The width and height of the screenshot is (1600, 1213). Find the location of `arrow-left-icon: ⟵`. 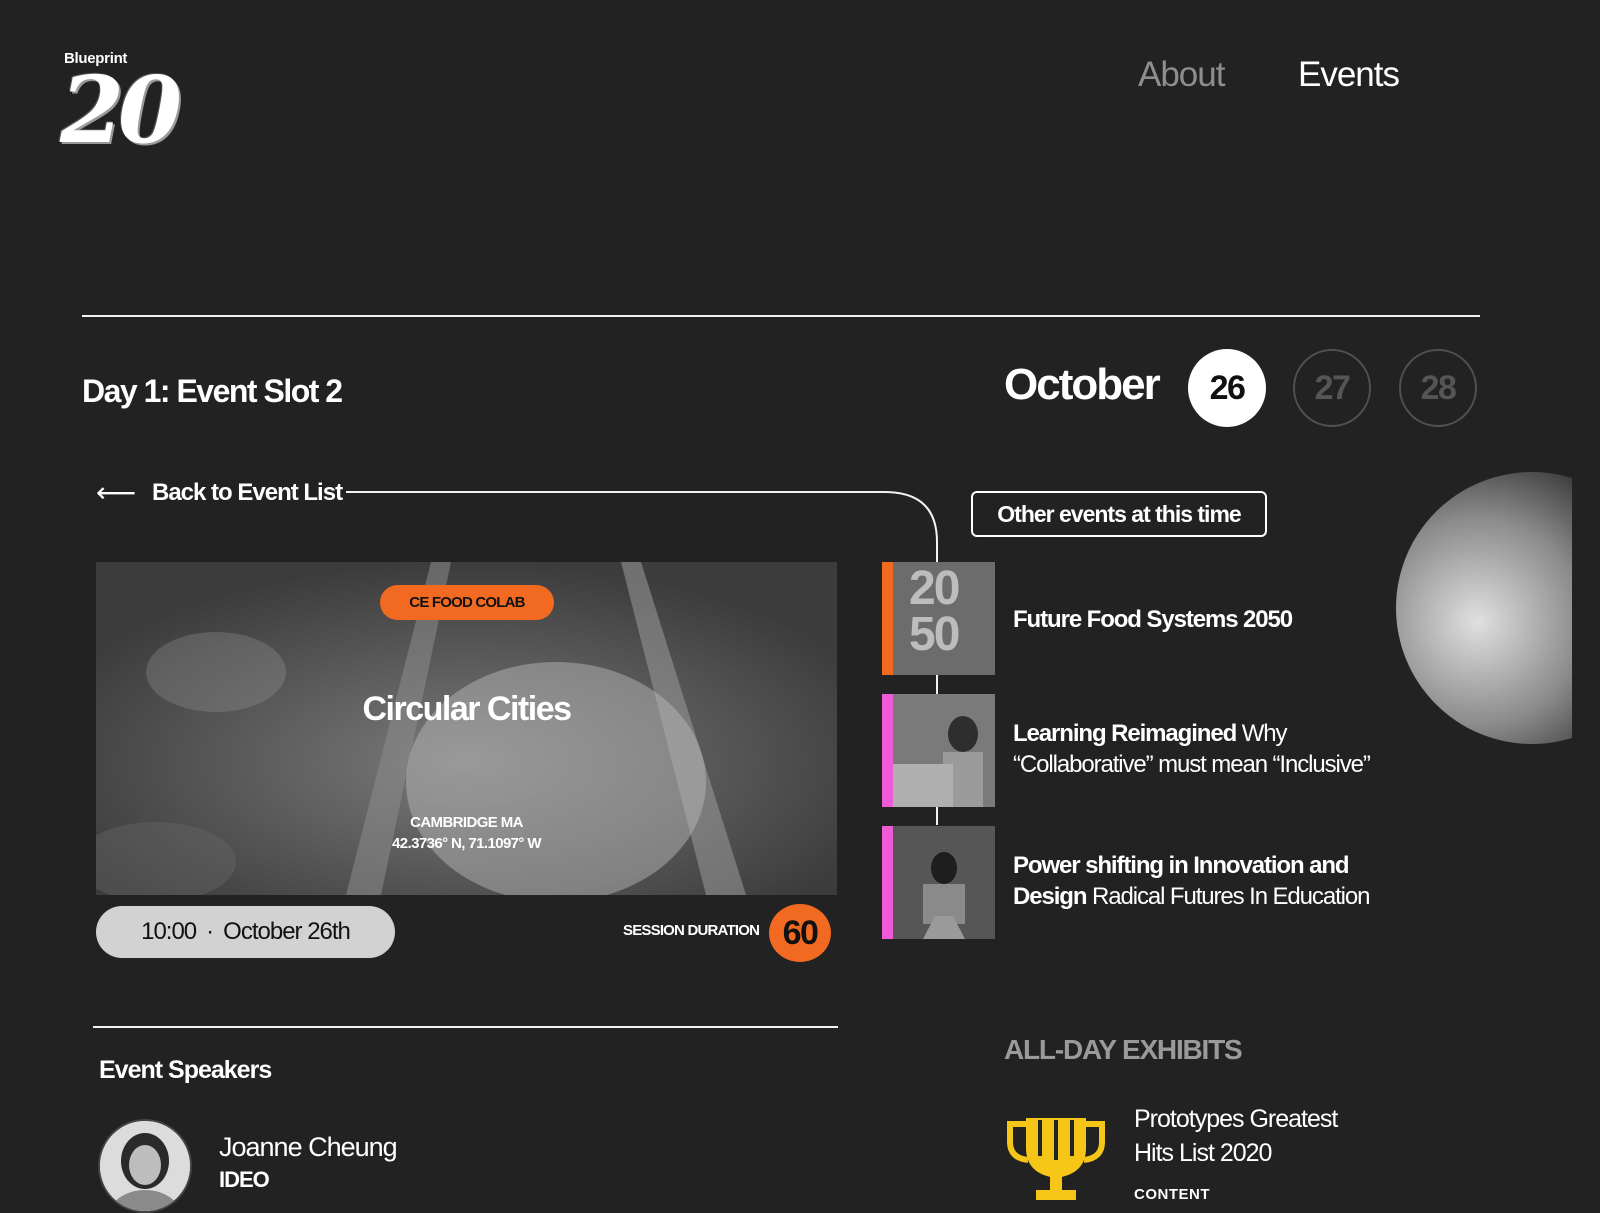

arrow-left-icon: ⟵ is located at coordinates (116, 492).